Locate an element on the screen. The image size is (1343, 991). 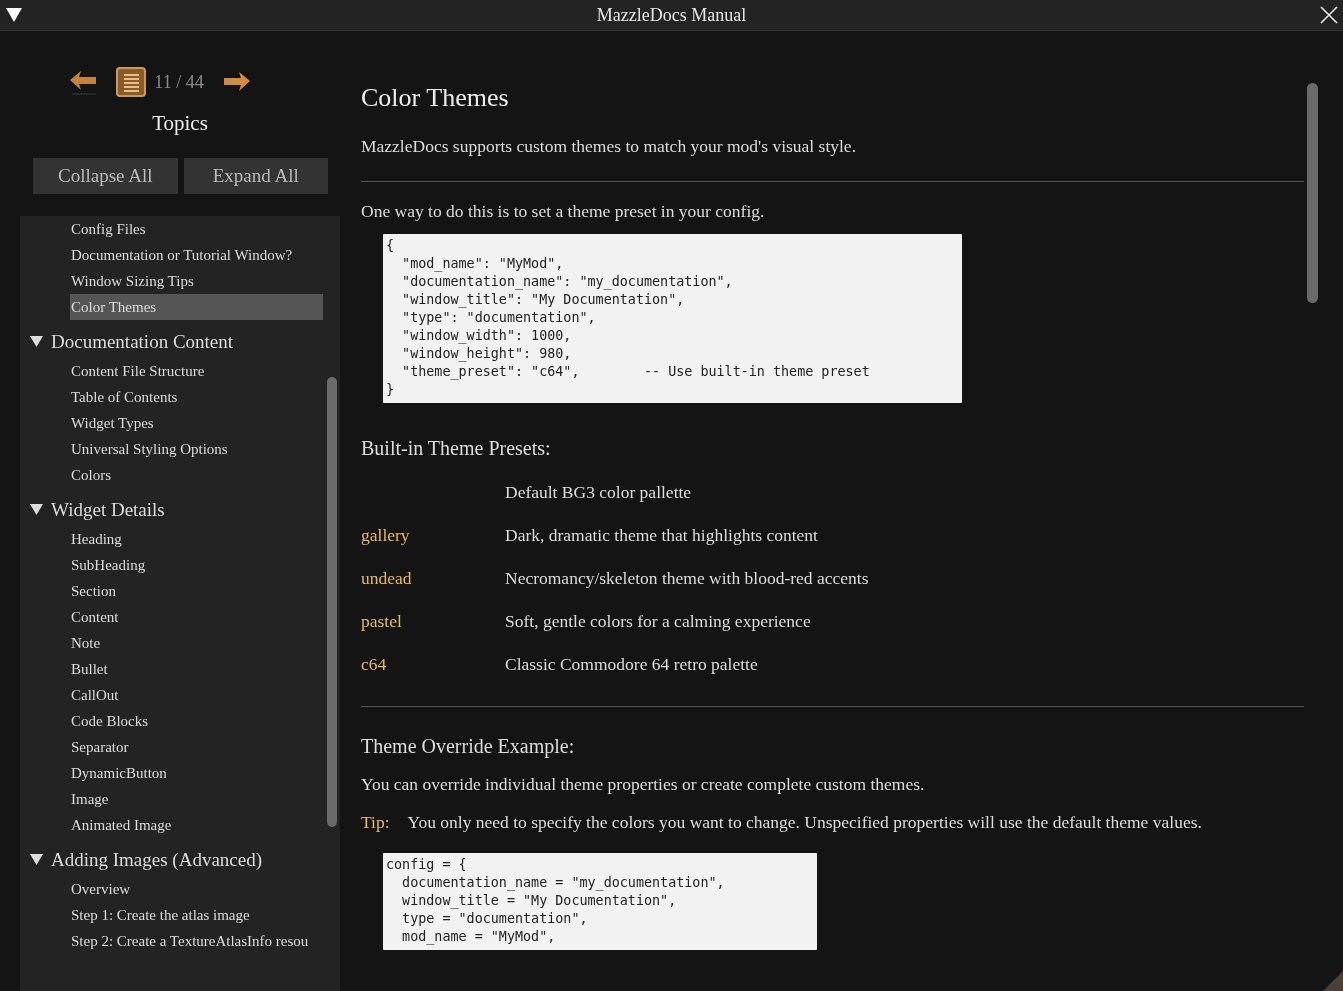
paragraph: MazzleDocs supports custom themes to match your mod's visual style. is located at coordinates (609, 146).